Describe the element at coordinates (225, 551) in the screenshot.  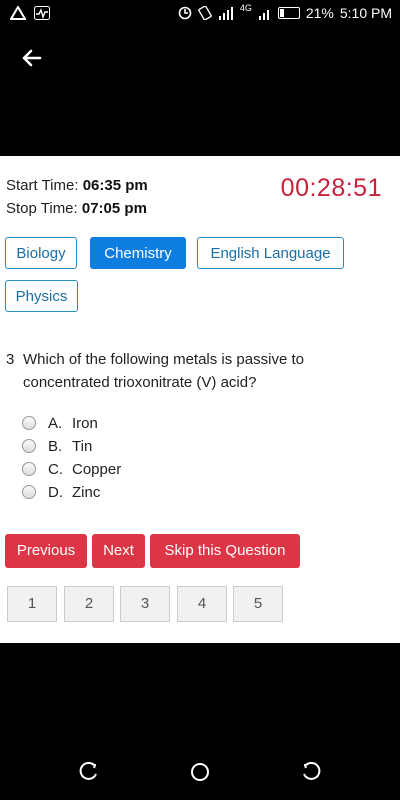
I see `skip-question-button: Skip this Question` at that location.